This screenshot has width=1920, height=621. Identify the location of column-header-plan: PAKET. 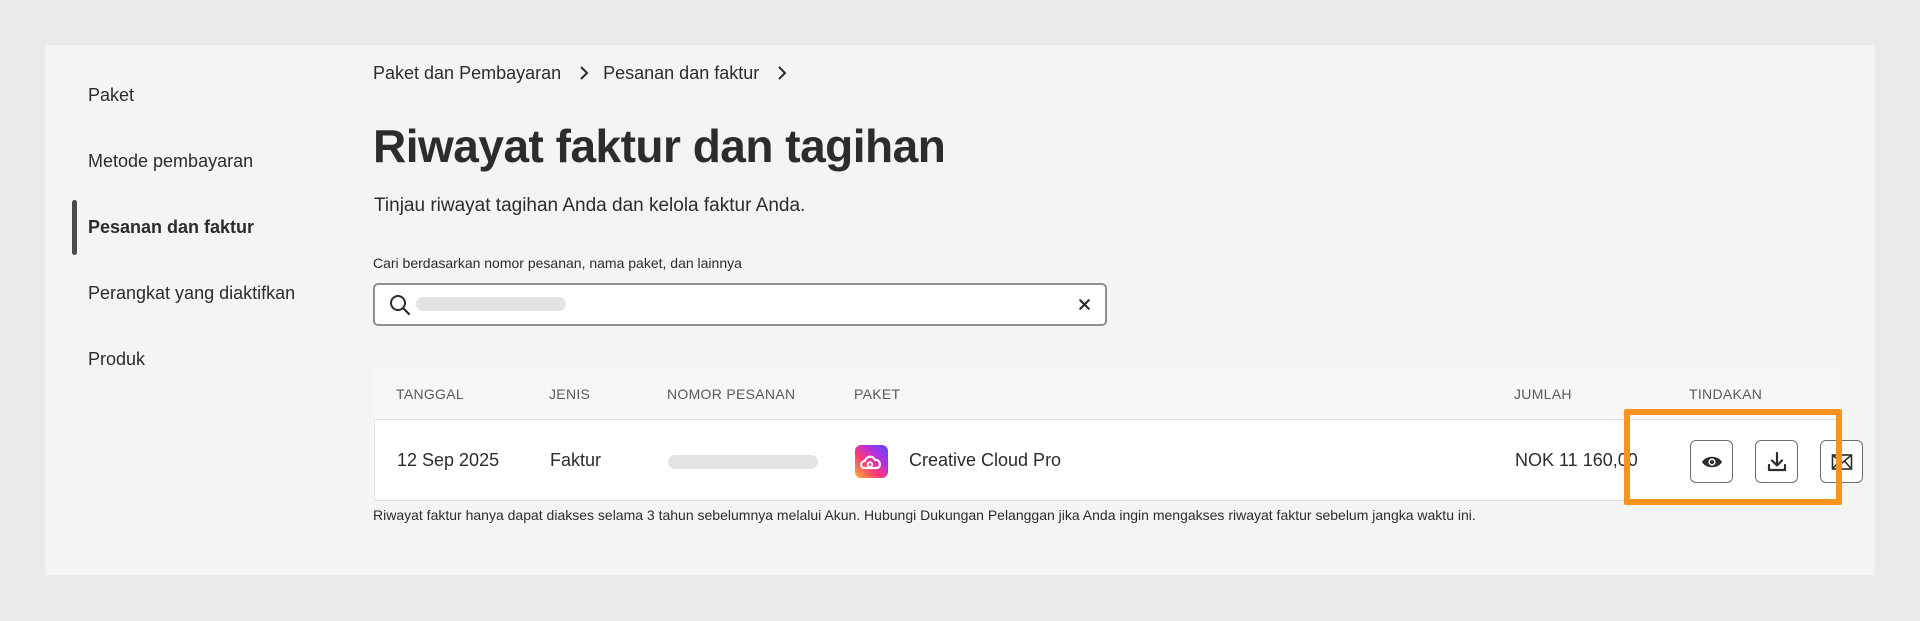
(877, 394).